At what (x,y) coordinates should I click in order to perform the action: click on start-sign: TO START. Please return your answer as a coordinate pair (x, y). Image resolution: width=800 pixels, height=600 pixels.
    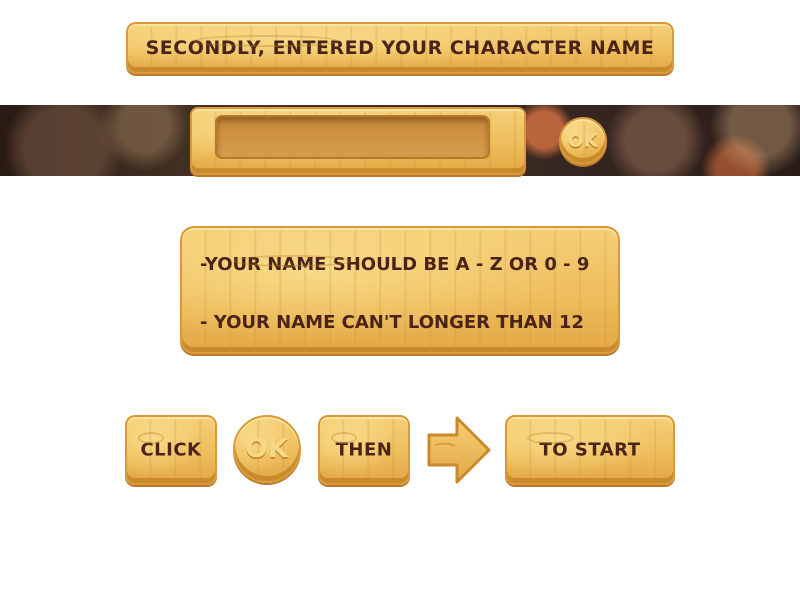
    Looking at the image, I should click on (590, 450).